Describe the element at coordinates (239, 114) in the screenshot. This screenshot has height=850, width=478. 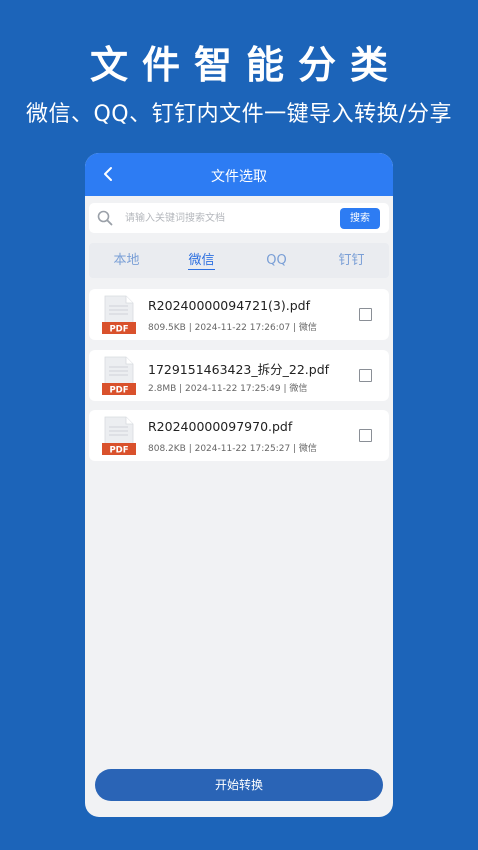
I see `promo-subtitle: 微信、QQ、钉钉内文件一键导入转换/分享` at that location.